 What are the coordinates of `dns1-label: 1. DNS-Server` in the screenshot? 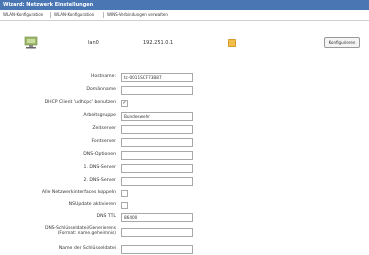 It's located at (99, 167).